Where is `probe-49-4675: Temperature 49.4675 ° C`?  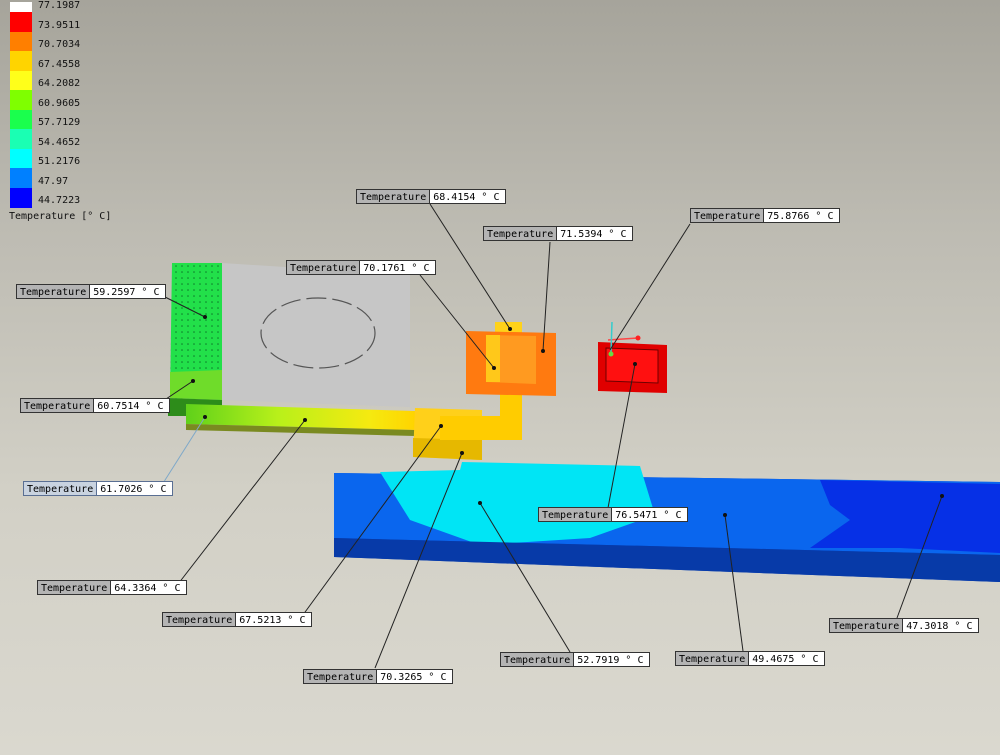 probe-49-4675: Temperature 49.4675 ° C is located at coordinates (750, 658).